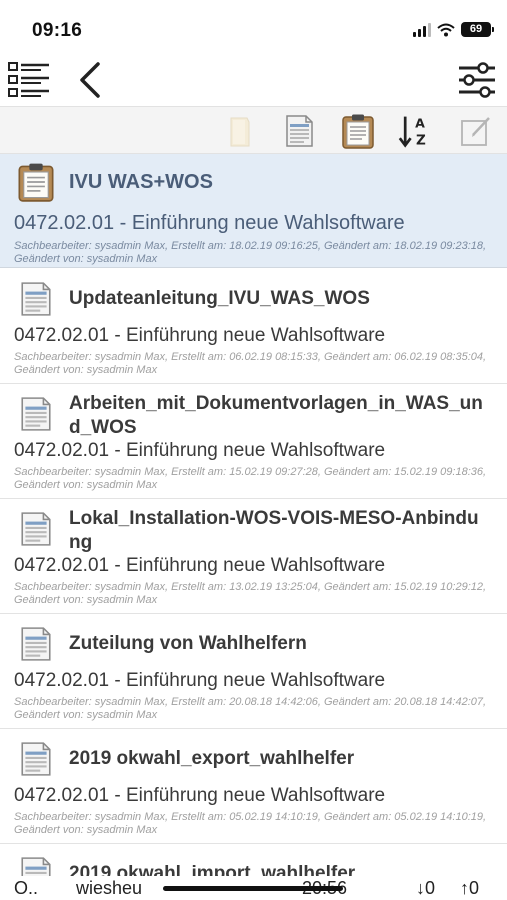  What do you see at coordinates (477, 29) in the screenshot?
I see `battery-icon: 69` at bounding box center [477, 29].